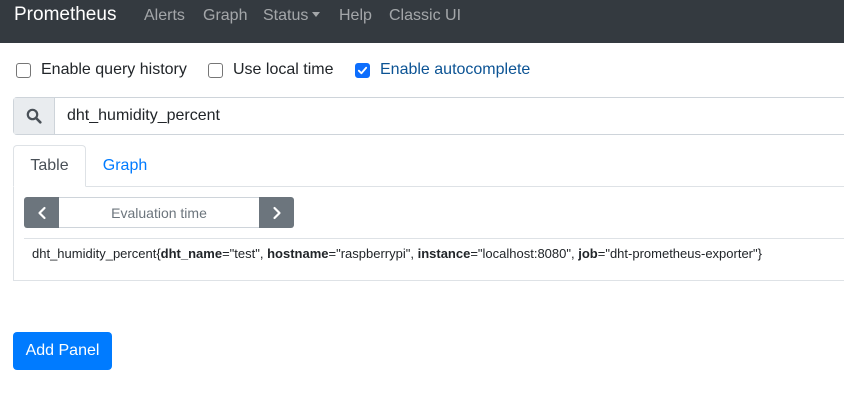  Describe the element at coordinates (524, 253) in the screenshot. I see `label-value: "localhost:8080"` at that location.